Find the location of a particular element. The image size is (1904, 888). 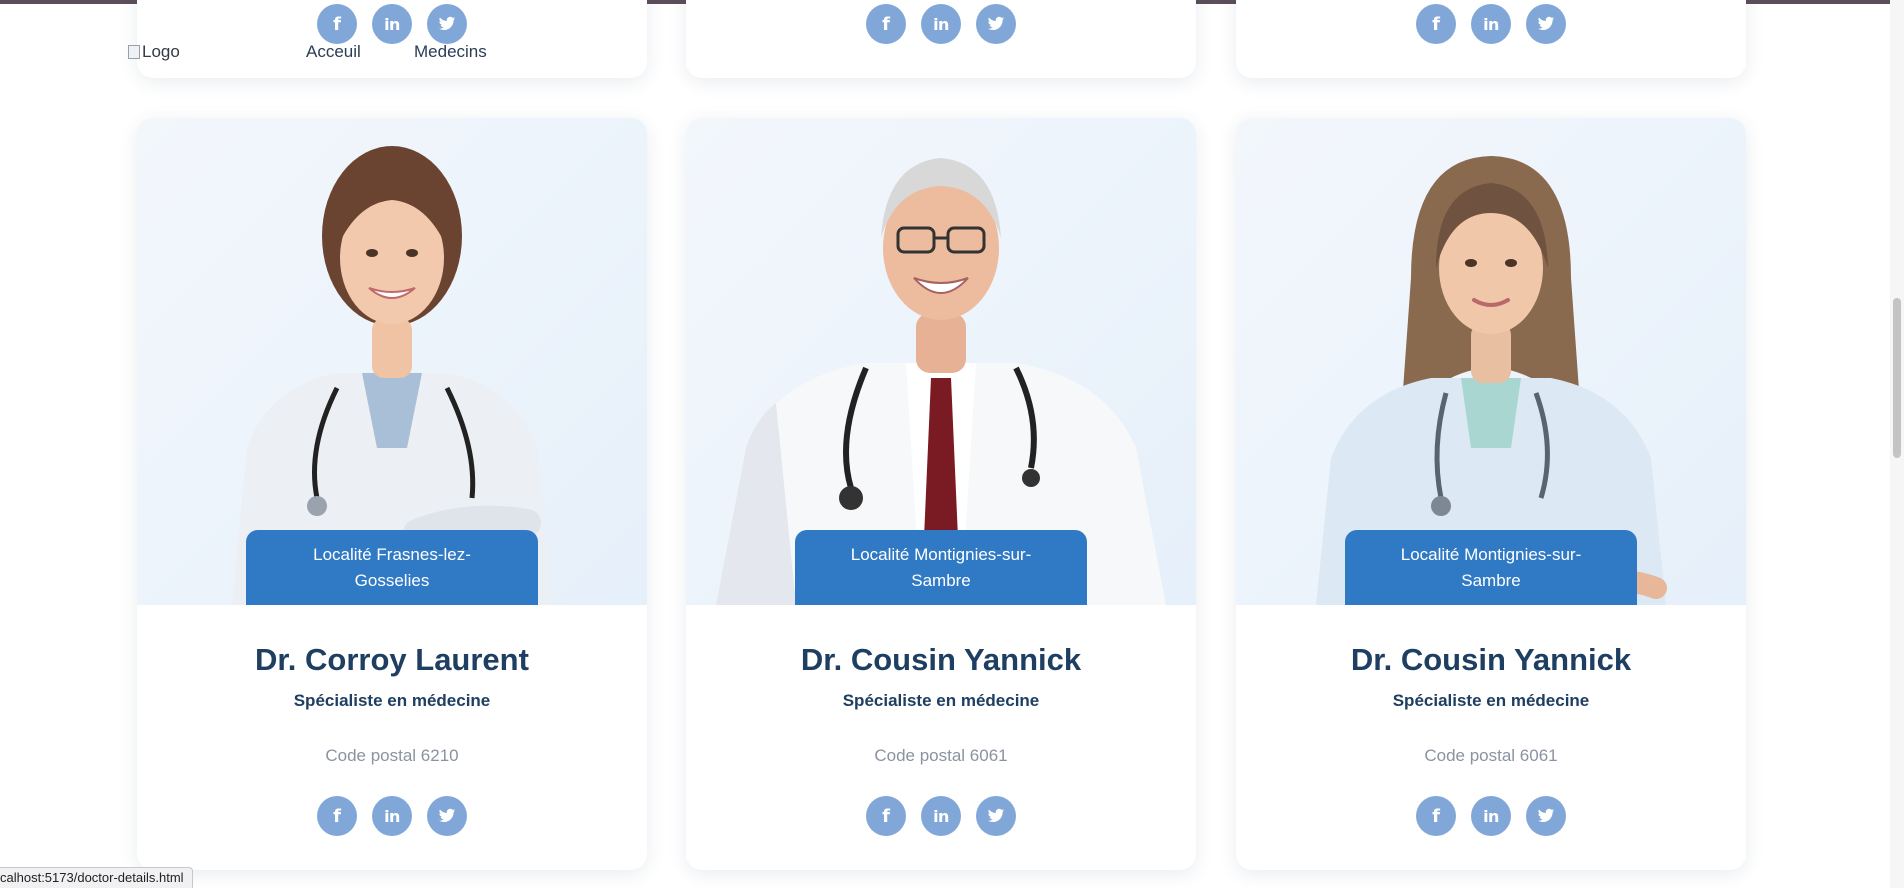

scrollbar-thumb is located at coordinates (1897, 378).